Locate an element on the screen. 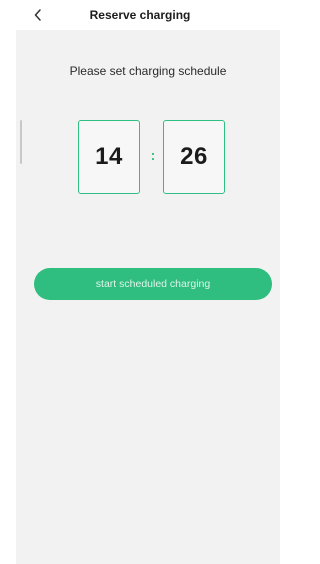 Image resolution: width=320 pixels, height=564 pixels. minutes-picker: 26 is located at coordinates (194, 157).